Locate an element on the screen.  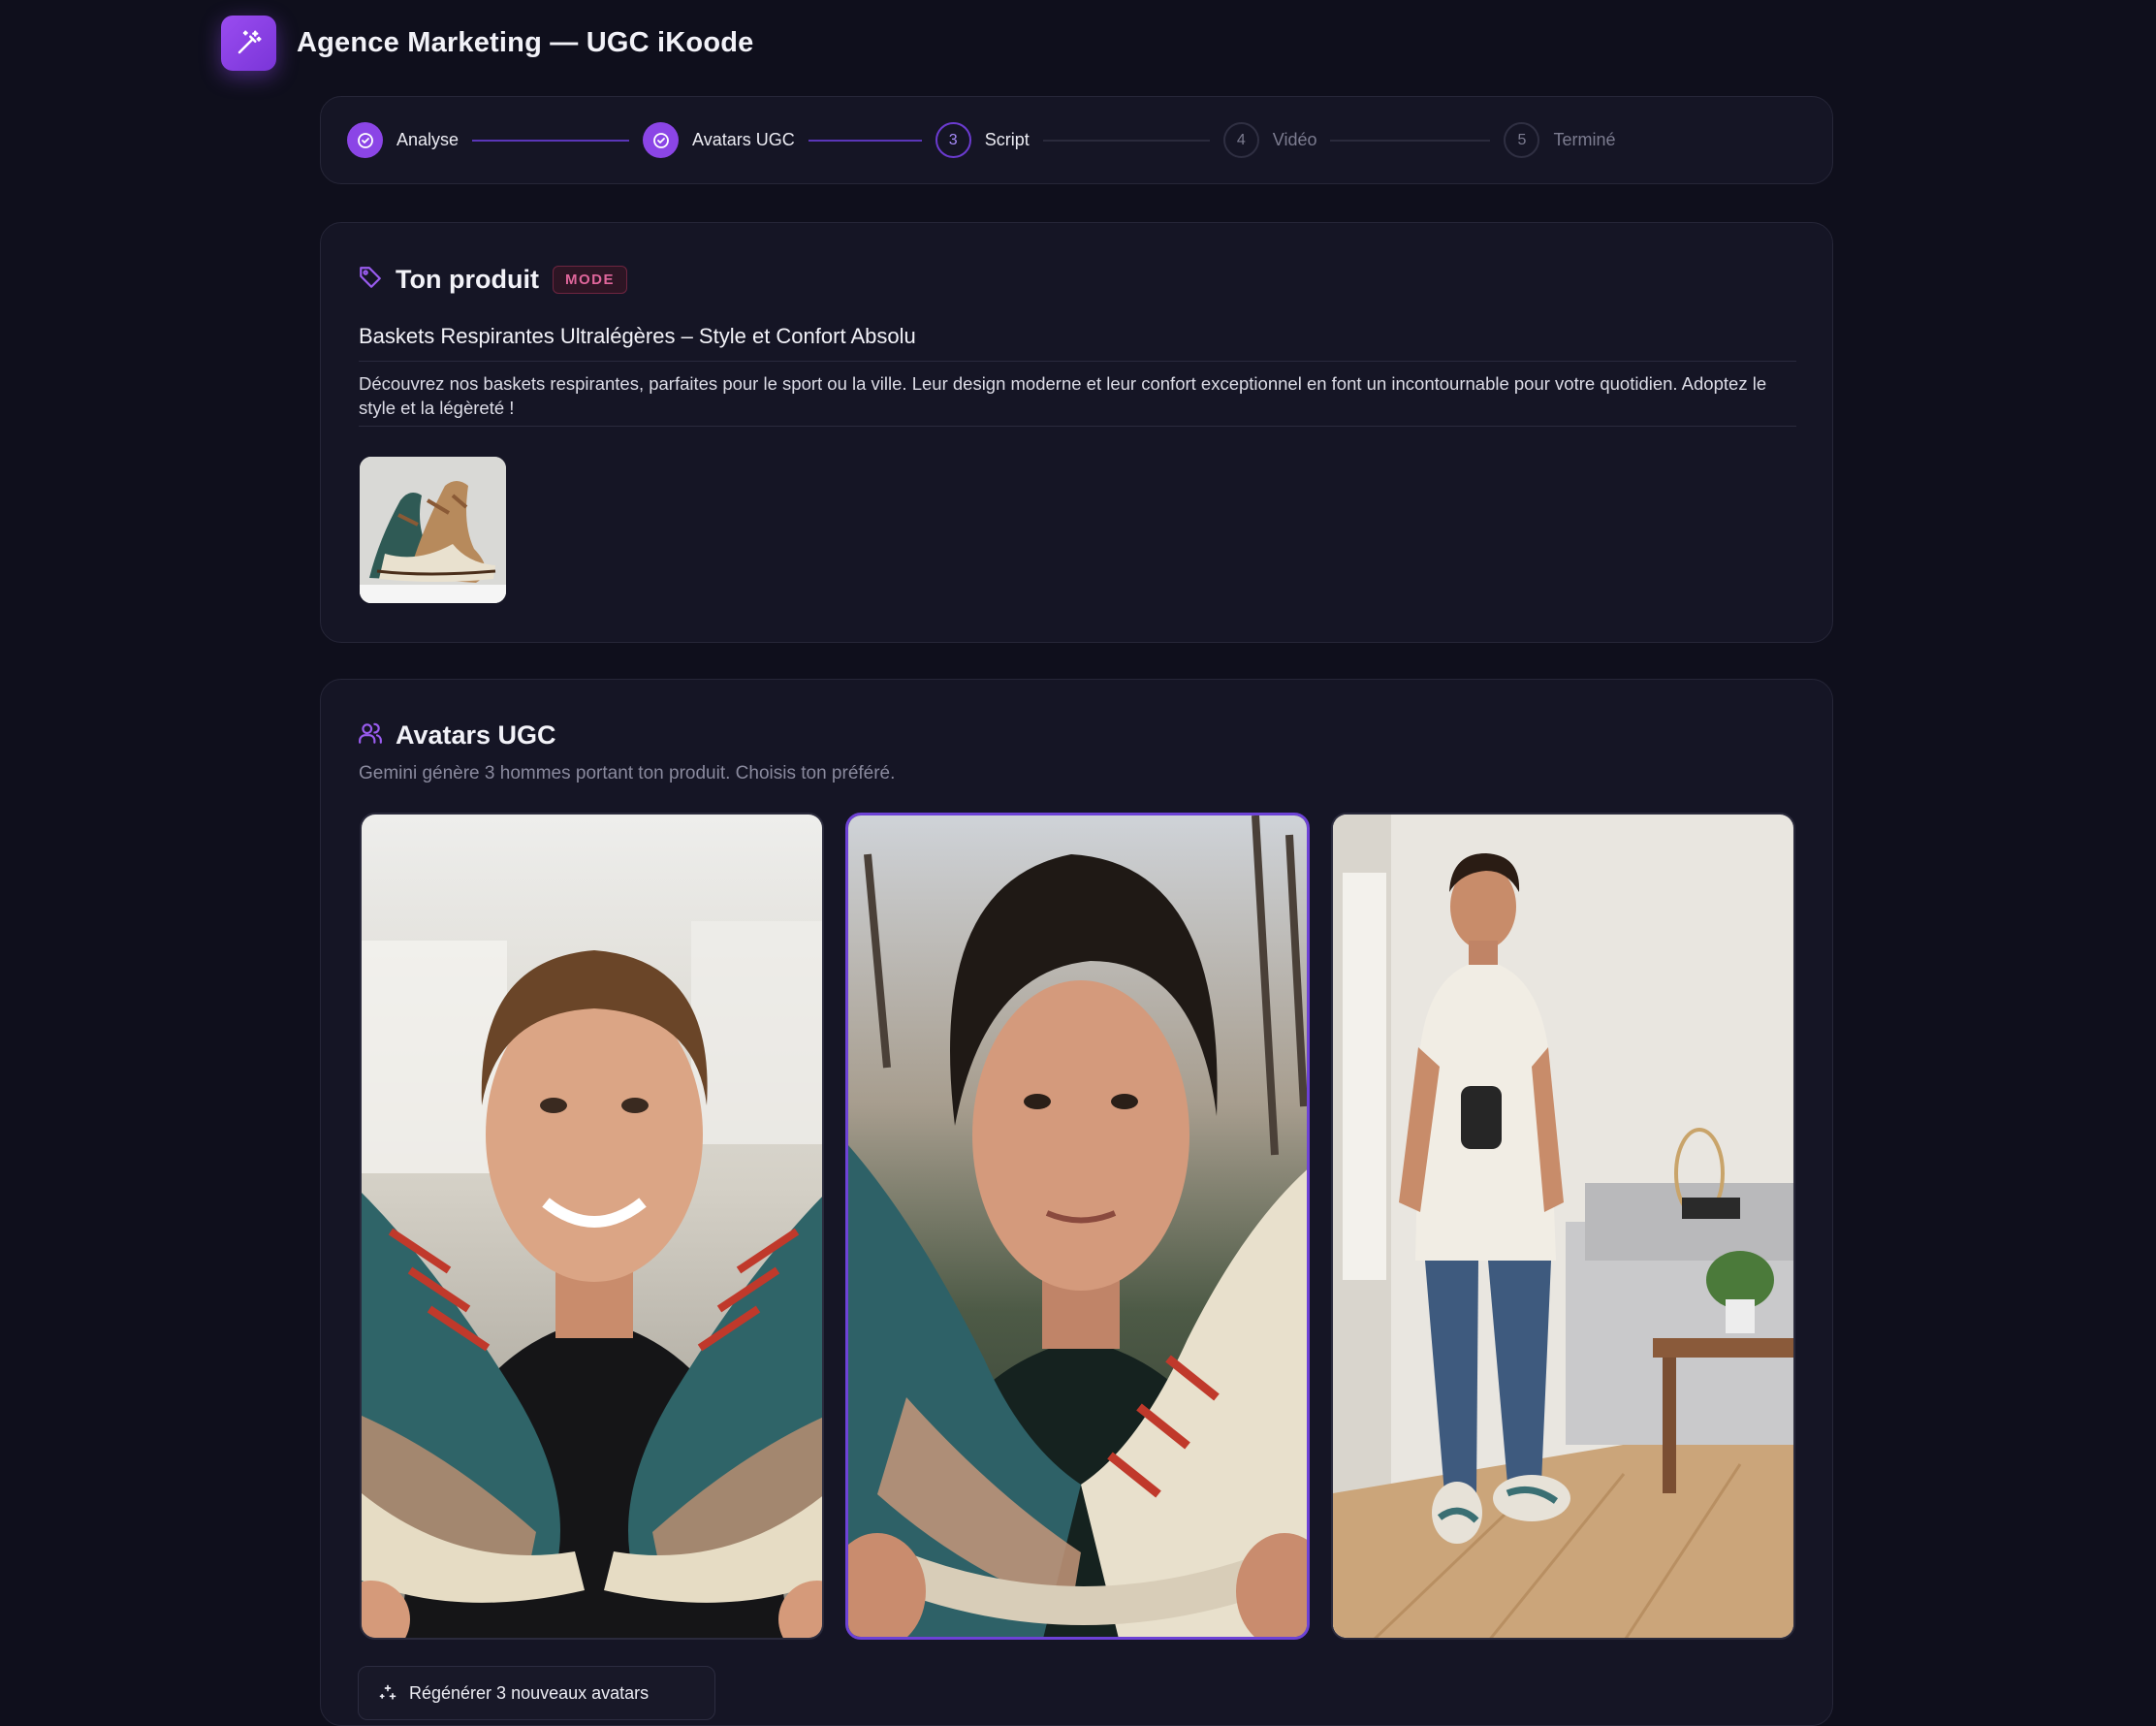
regenerate-avatars-button: Régénérer 3 nouveaux avatars is located at coordinates (536, 1693).